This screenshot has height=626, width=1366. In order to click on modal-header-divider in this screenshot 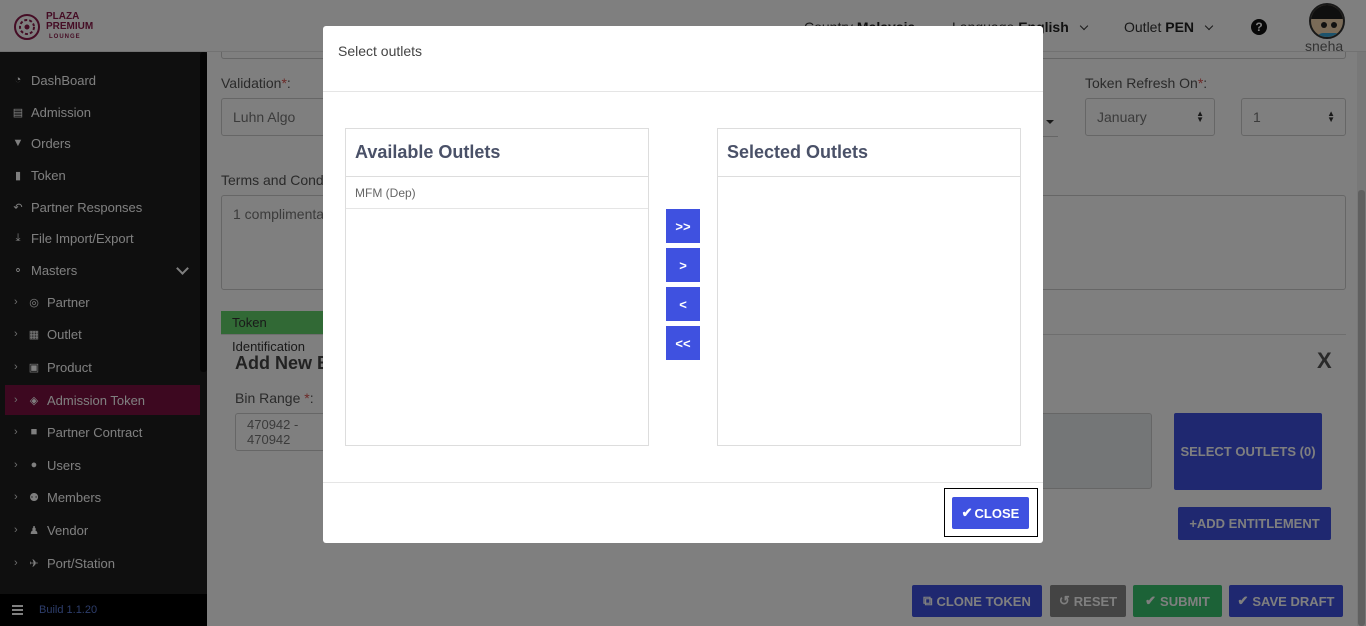, I will do `click(683, 91)`.